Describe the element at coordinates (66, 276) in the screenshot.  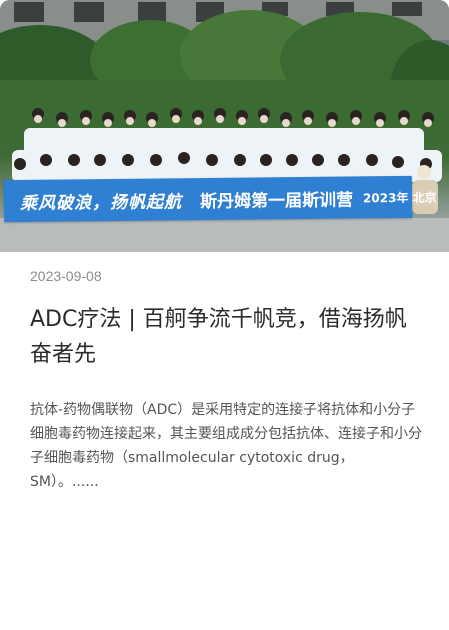
I see `article-date: 2023-09-08` at that location.